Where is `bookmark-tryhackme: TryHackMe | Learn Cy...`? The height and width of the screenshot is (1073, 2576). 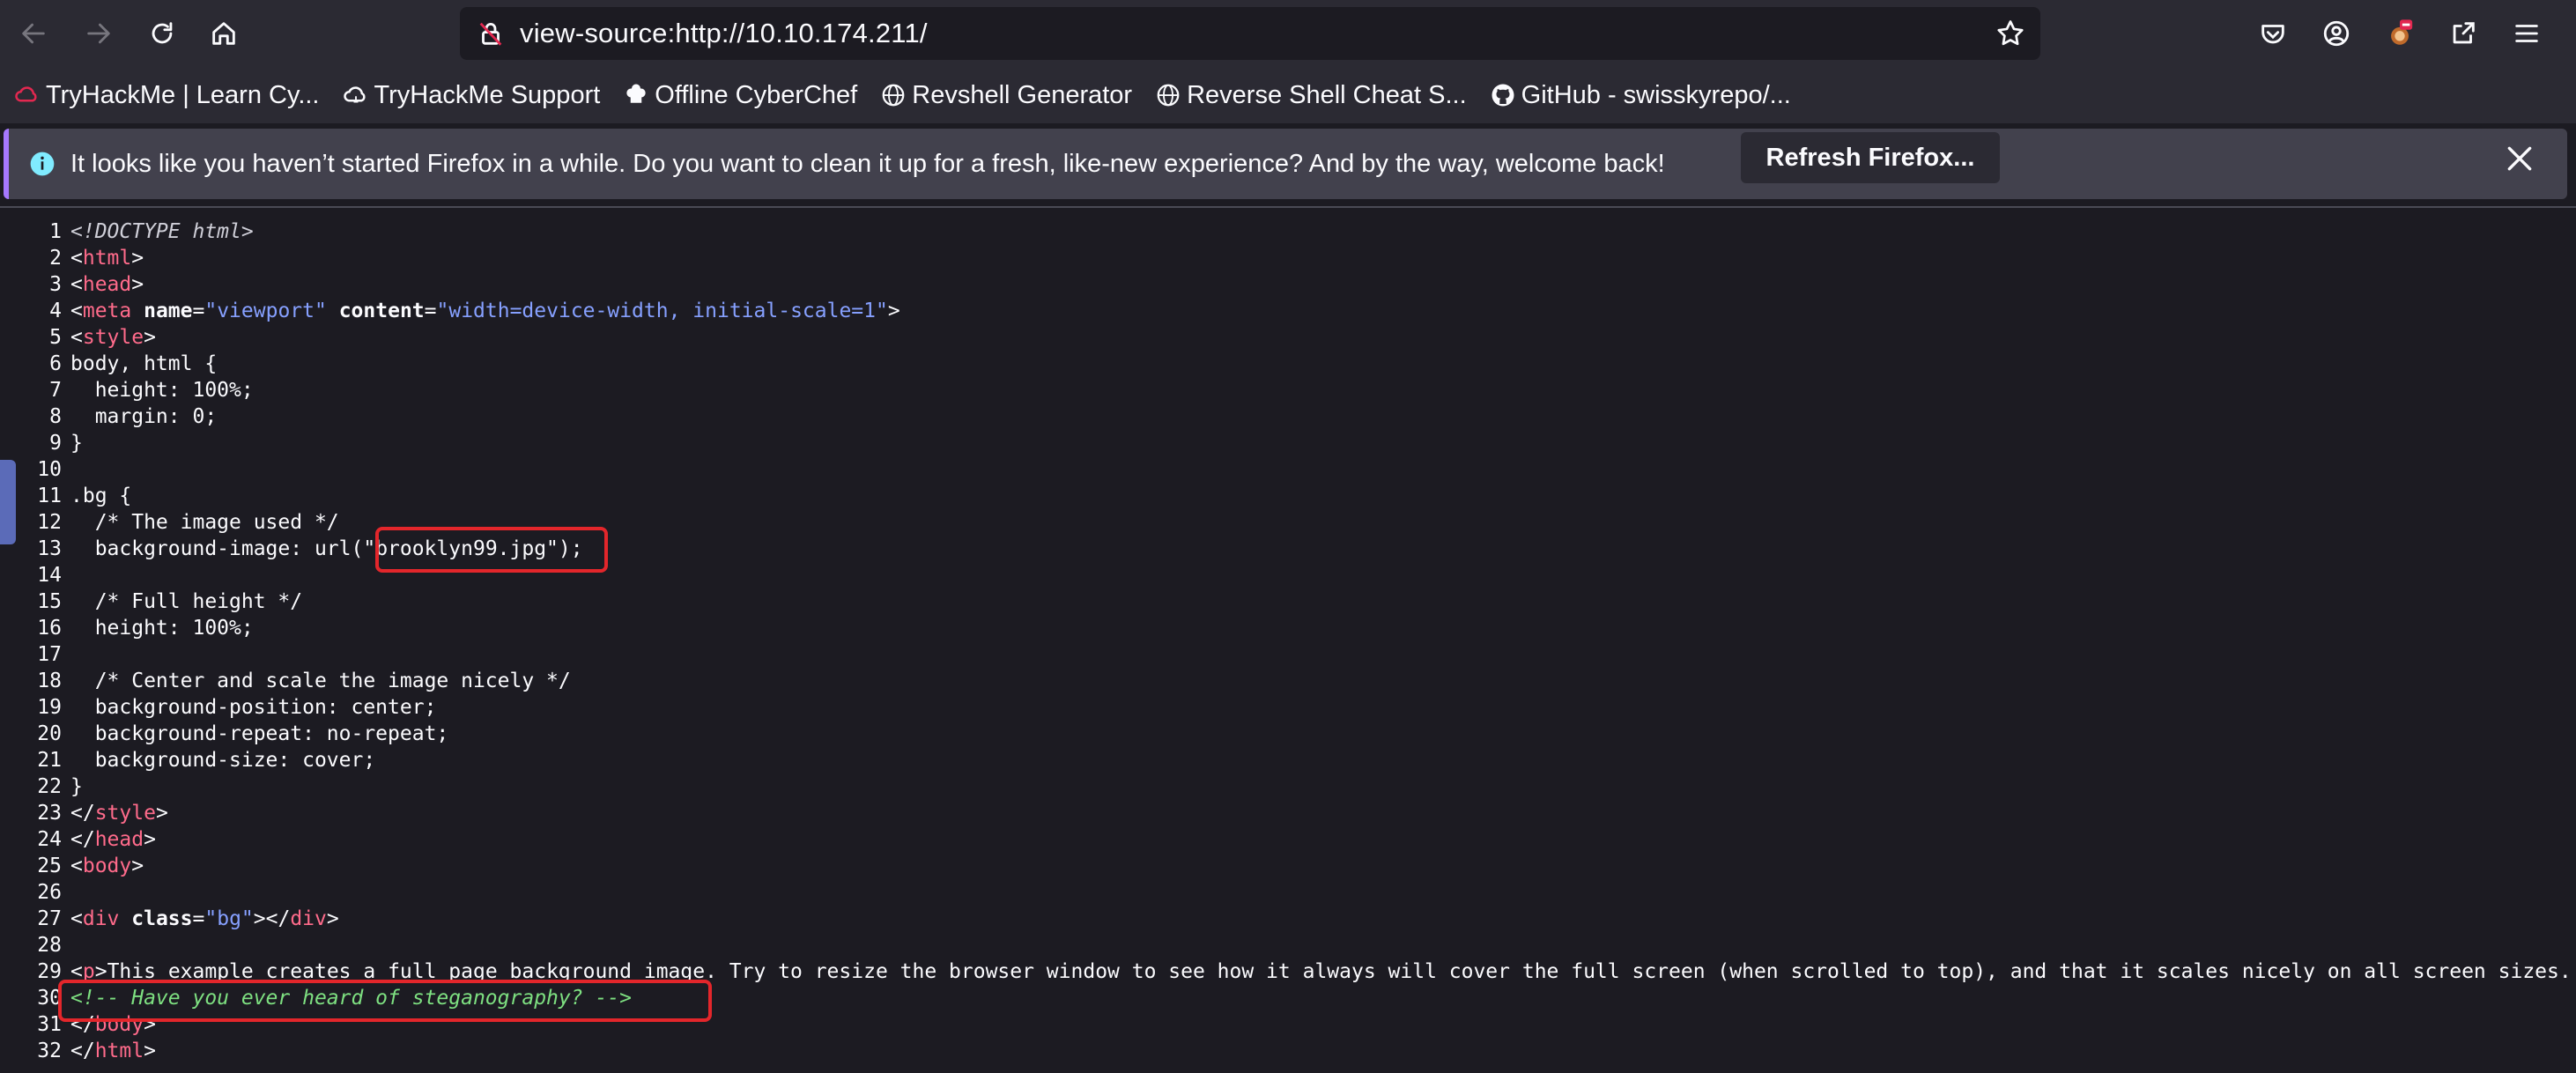
bookmark-tryhackme: TryHackMe | Learn Cy... is located at coordinates (167, 95).